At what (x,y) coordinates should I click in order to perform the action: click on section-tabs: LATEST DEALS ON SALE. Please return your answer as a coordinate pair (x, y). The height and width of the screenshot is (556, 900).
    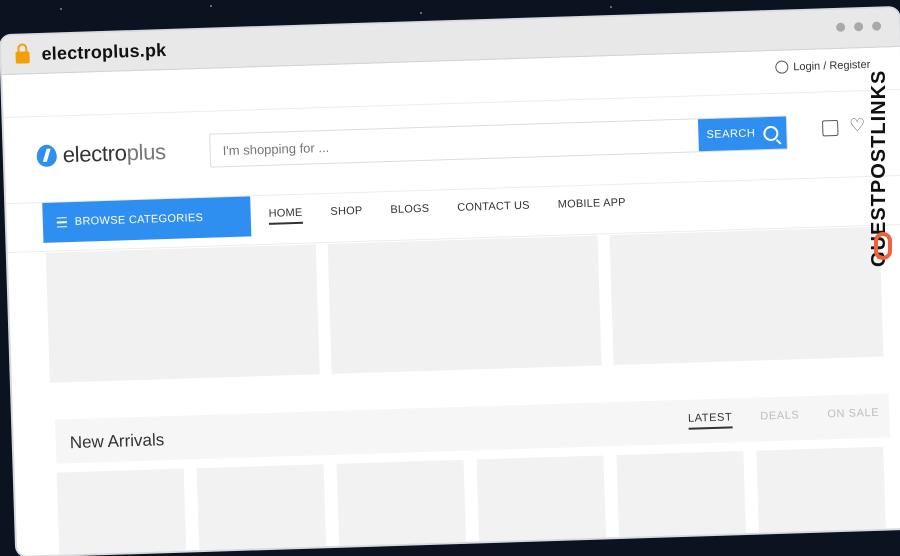
    Looking at the image, I should click on (783, 418).